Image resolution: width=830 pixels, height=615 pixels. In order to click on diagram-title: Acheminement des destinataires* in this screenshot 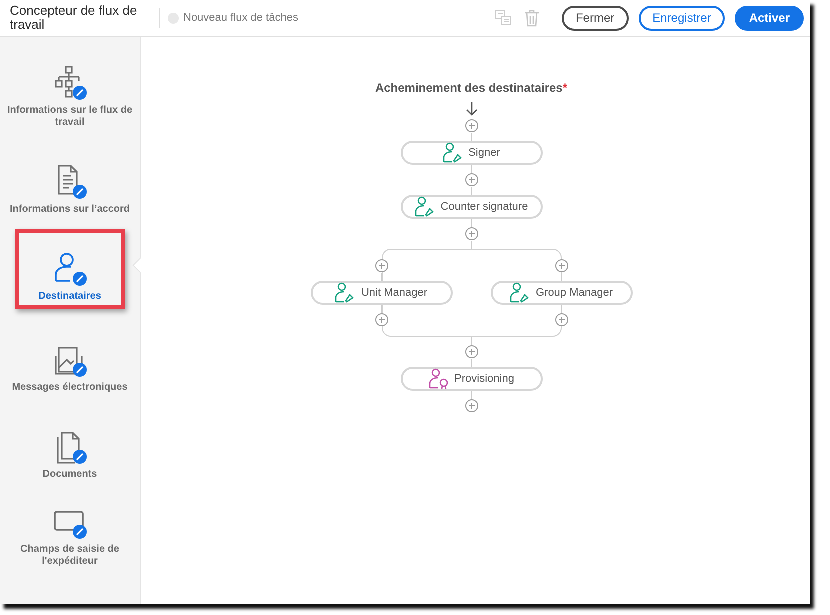, I will do `click(471, 88)`.